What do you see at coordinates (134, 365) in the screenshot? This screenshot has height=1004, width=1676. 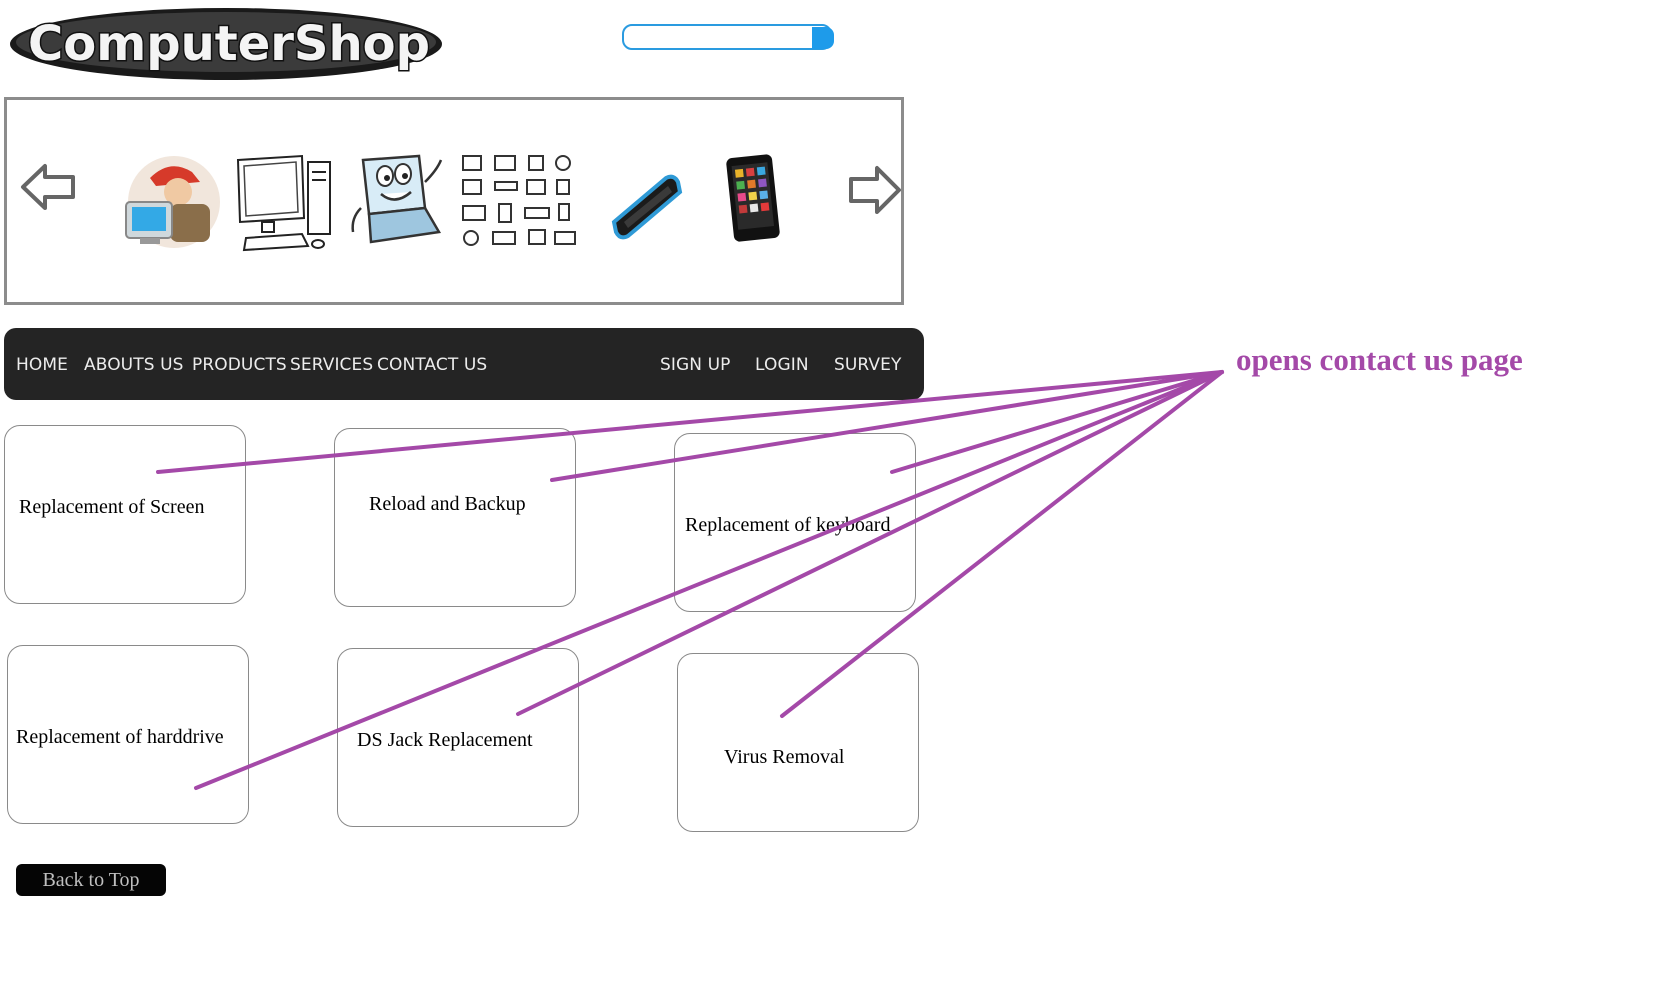 I see `nav-about-us: ABOUTS US` at bounding box center [134, 365].